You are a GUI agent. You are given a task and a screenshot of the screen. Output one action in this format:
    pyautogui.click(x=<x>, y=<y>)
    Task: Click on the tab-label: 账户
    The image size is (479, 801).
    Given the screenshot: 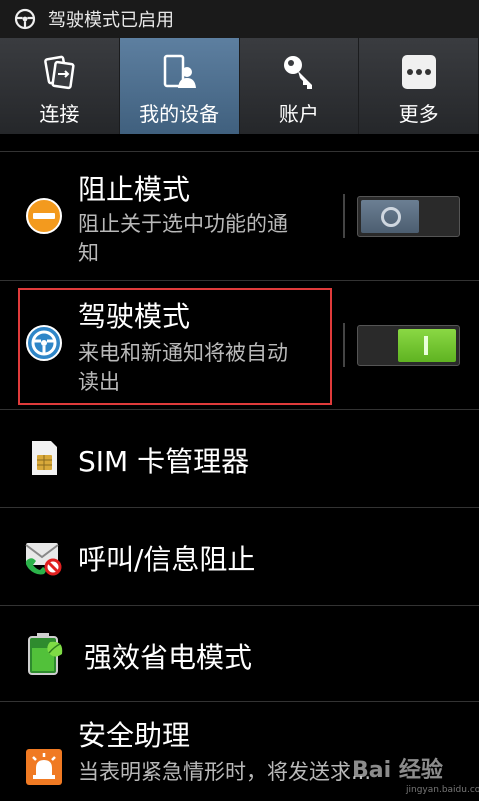 What is the action you would take?
    pyautogui.click(x=298, y=114)
    